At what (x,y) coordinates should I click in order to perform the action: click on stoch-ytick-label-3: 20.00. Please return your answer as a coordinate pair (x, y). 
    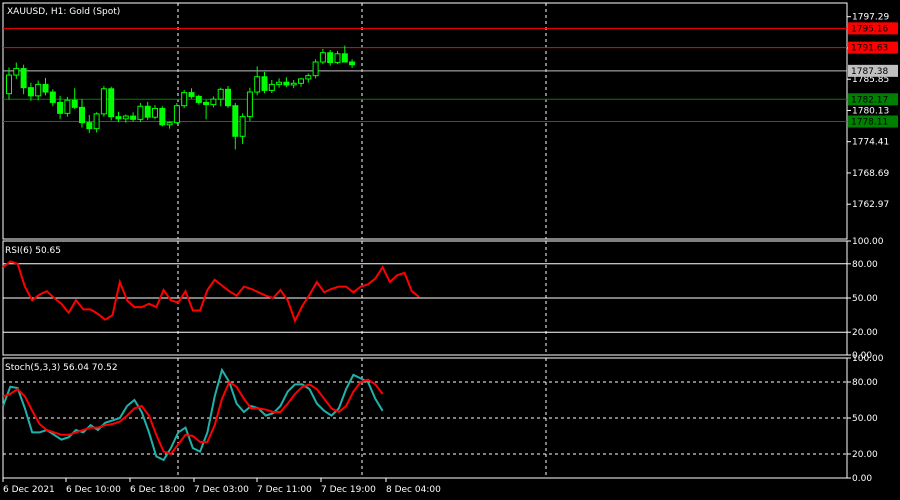
    Looking at the image, I should click on (865, 455).